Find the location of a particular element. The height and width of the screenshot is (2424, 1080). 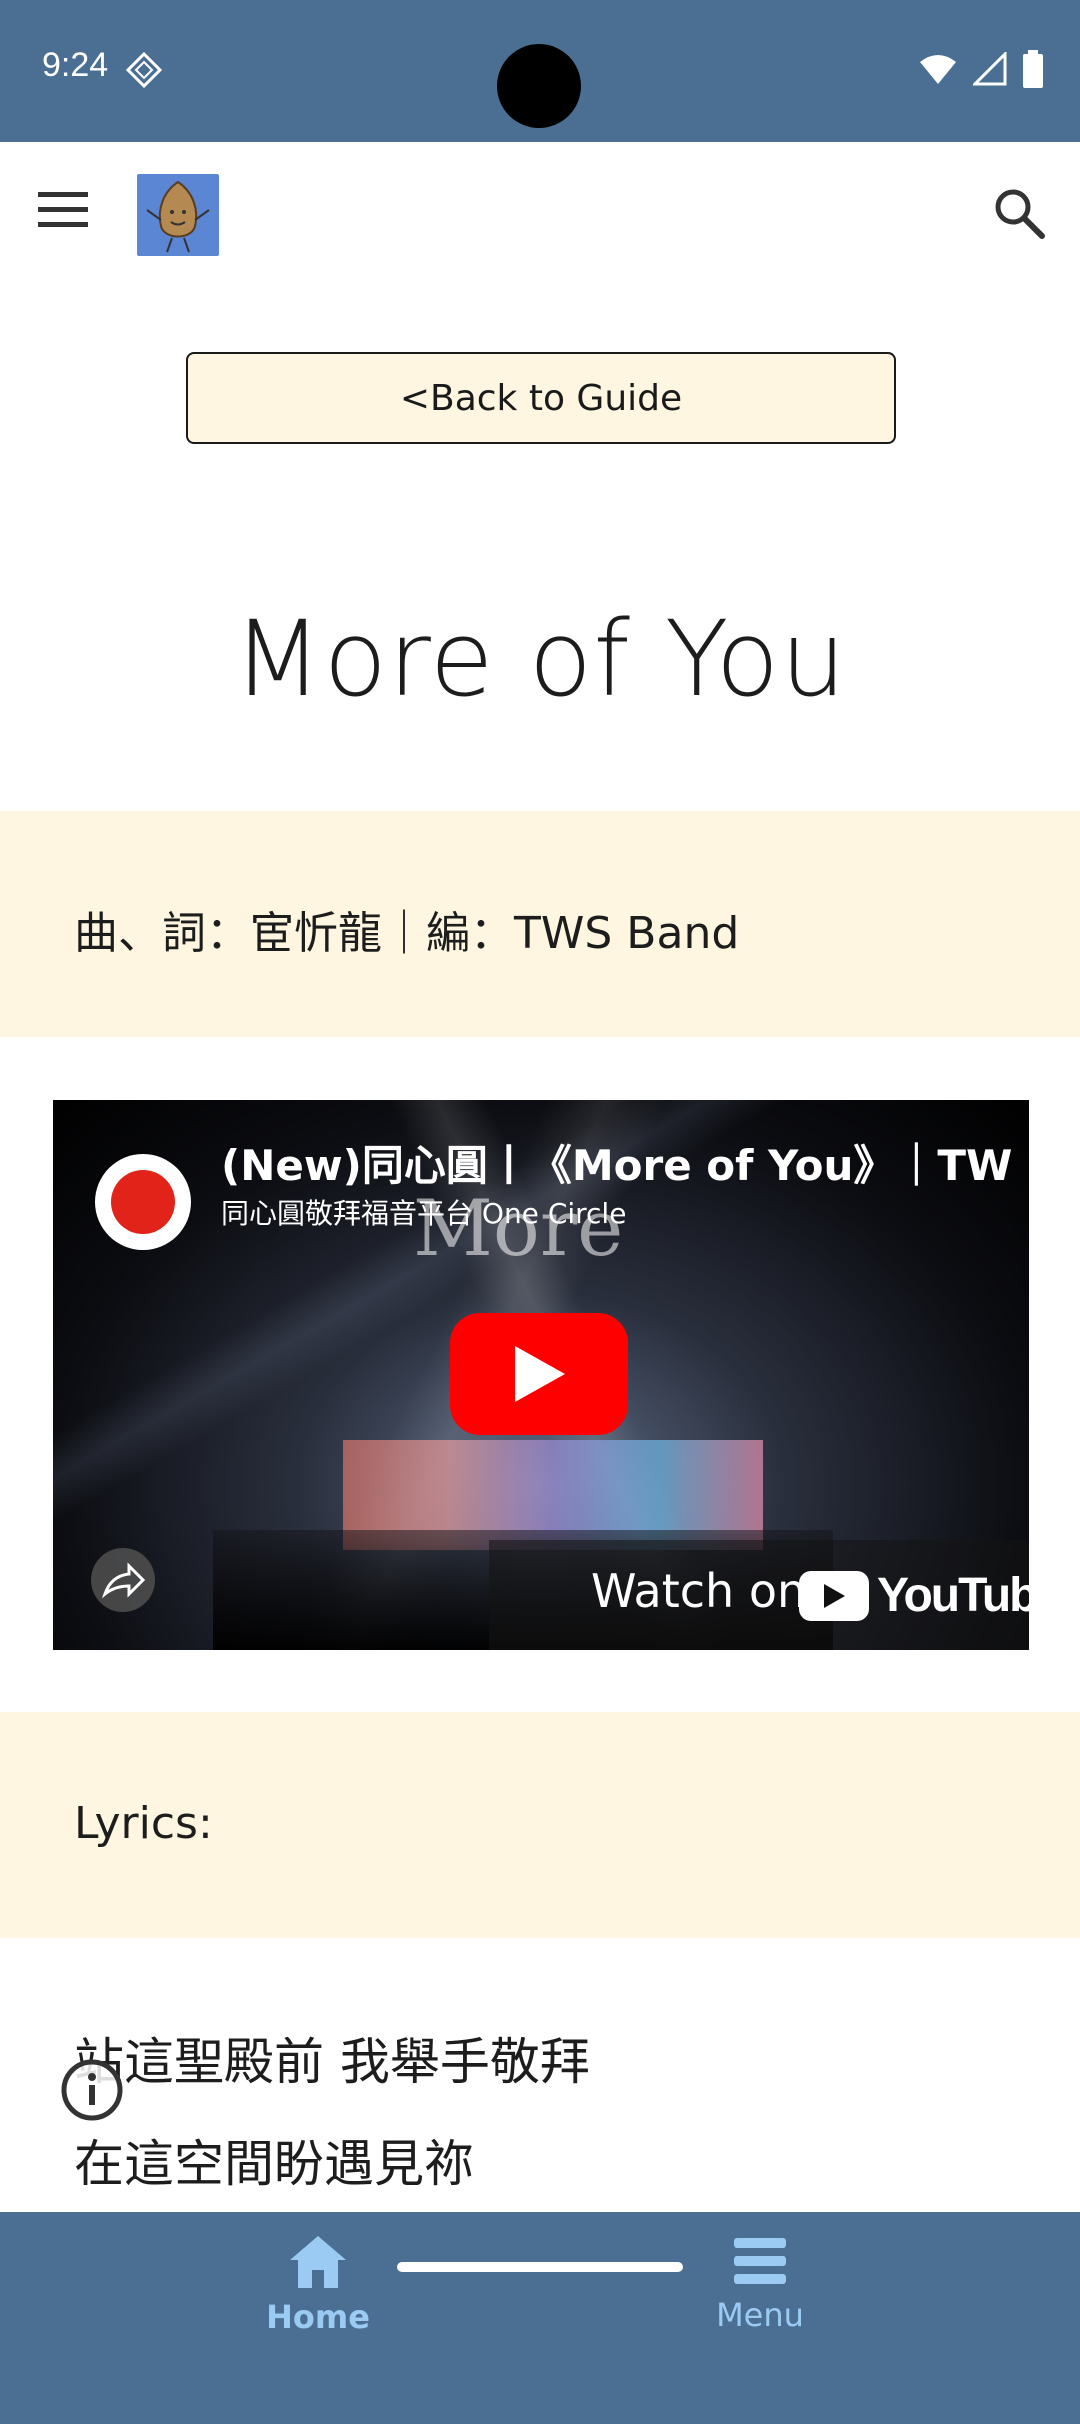

nav-menu: Menu is located at coordinates (760, 2283).